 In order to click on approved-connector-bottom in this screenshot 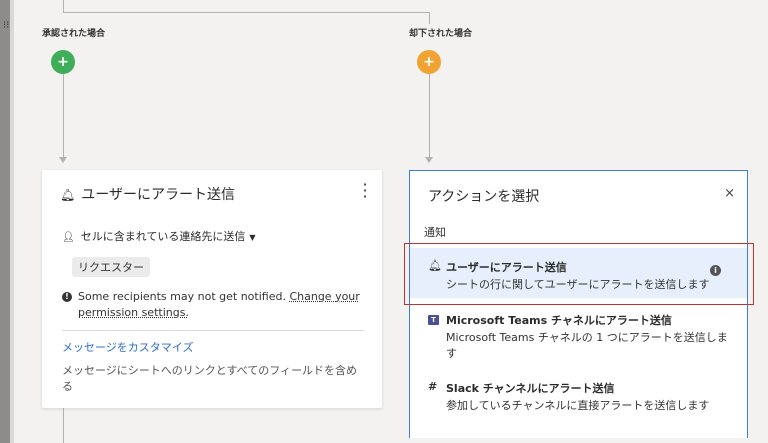, I will do `click(63, 425)`.